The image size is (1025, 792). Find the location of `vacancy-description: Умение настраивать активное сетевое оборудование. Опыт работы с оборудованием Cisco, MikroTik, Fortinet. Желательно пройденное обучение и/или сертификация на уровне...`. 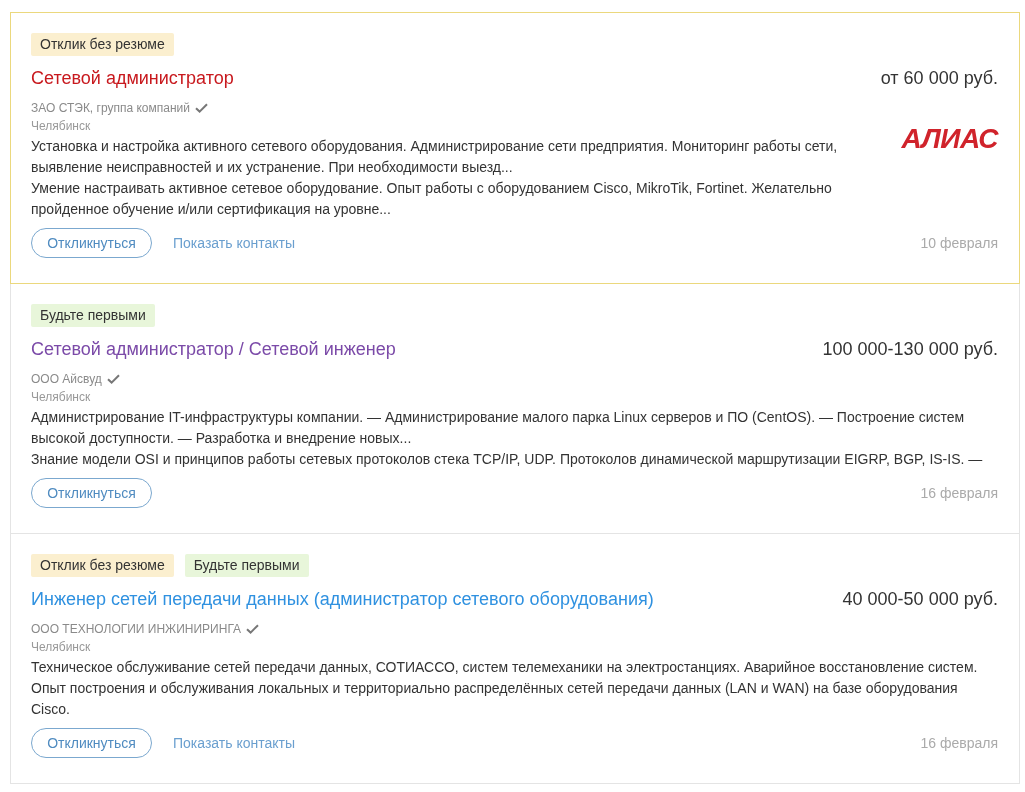

vacancy-description: Умение настраивать активное сетевое оборудование. Опыт работы с оборудованием Cisco, MikroTik, Fortinet. Желательно пройденное обучение и/или сертификация на уровне... is located at coordinates (432, 199).